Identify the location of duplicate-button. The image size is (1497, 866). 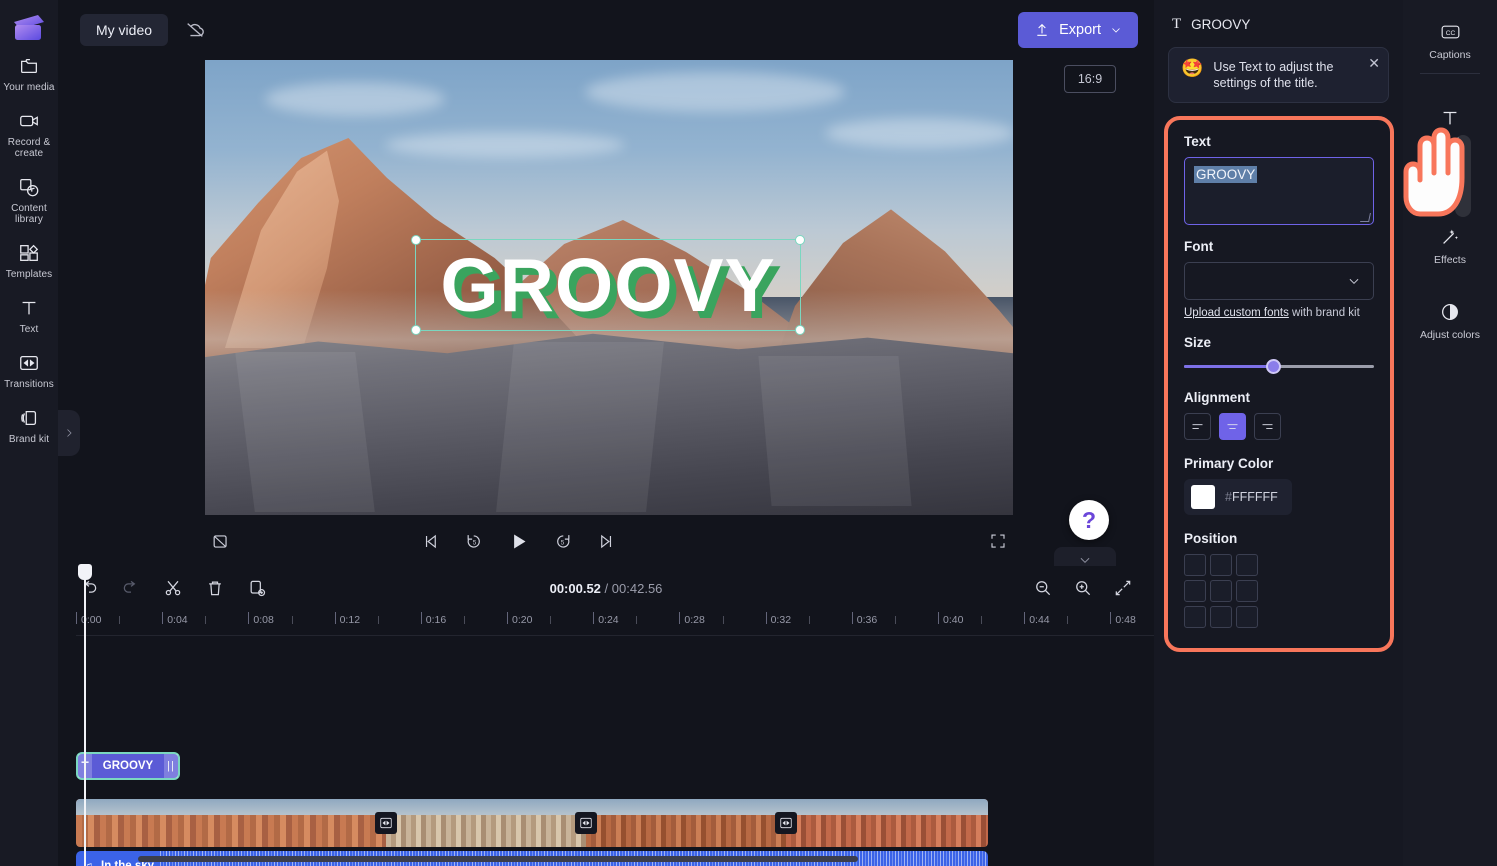
(257, 588).